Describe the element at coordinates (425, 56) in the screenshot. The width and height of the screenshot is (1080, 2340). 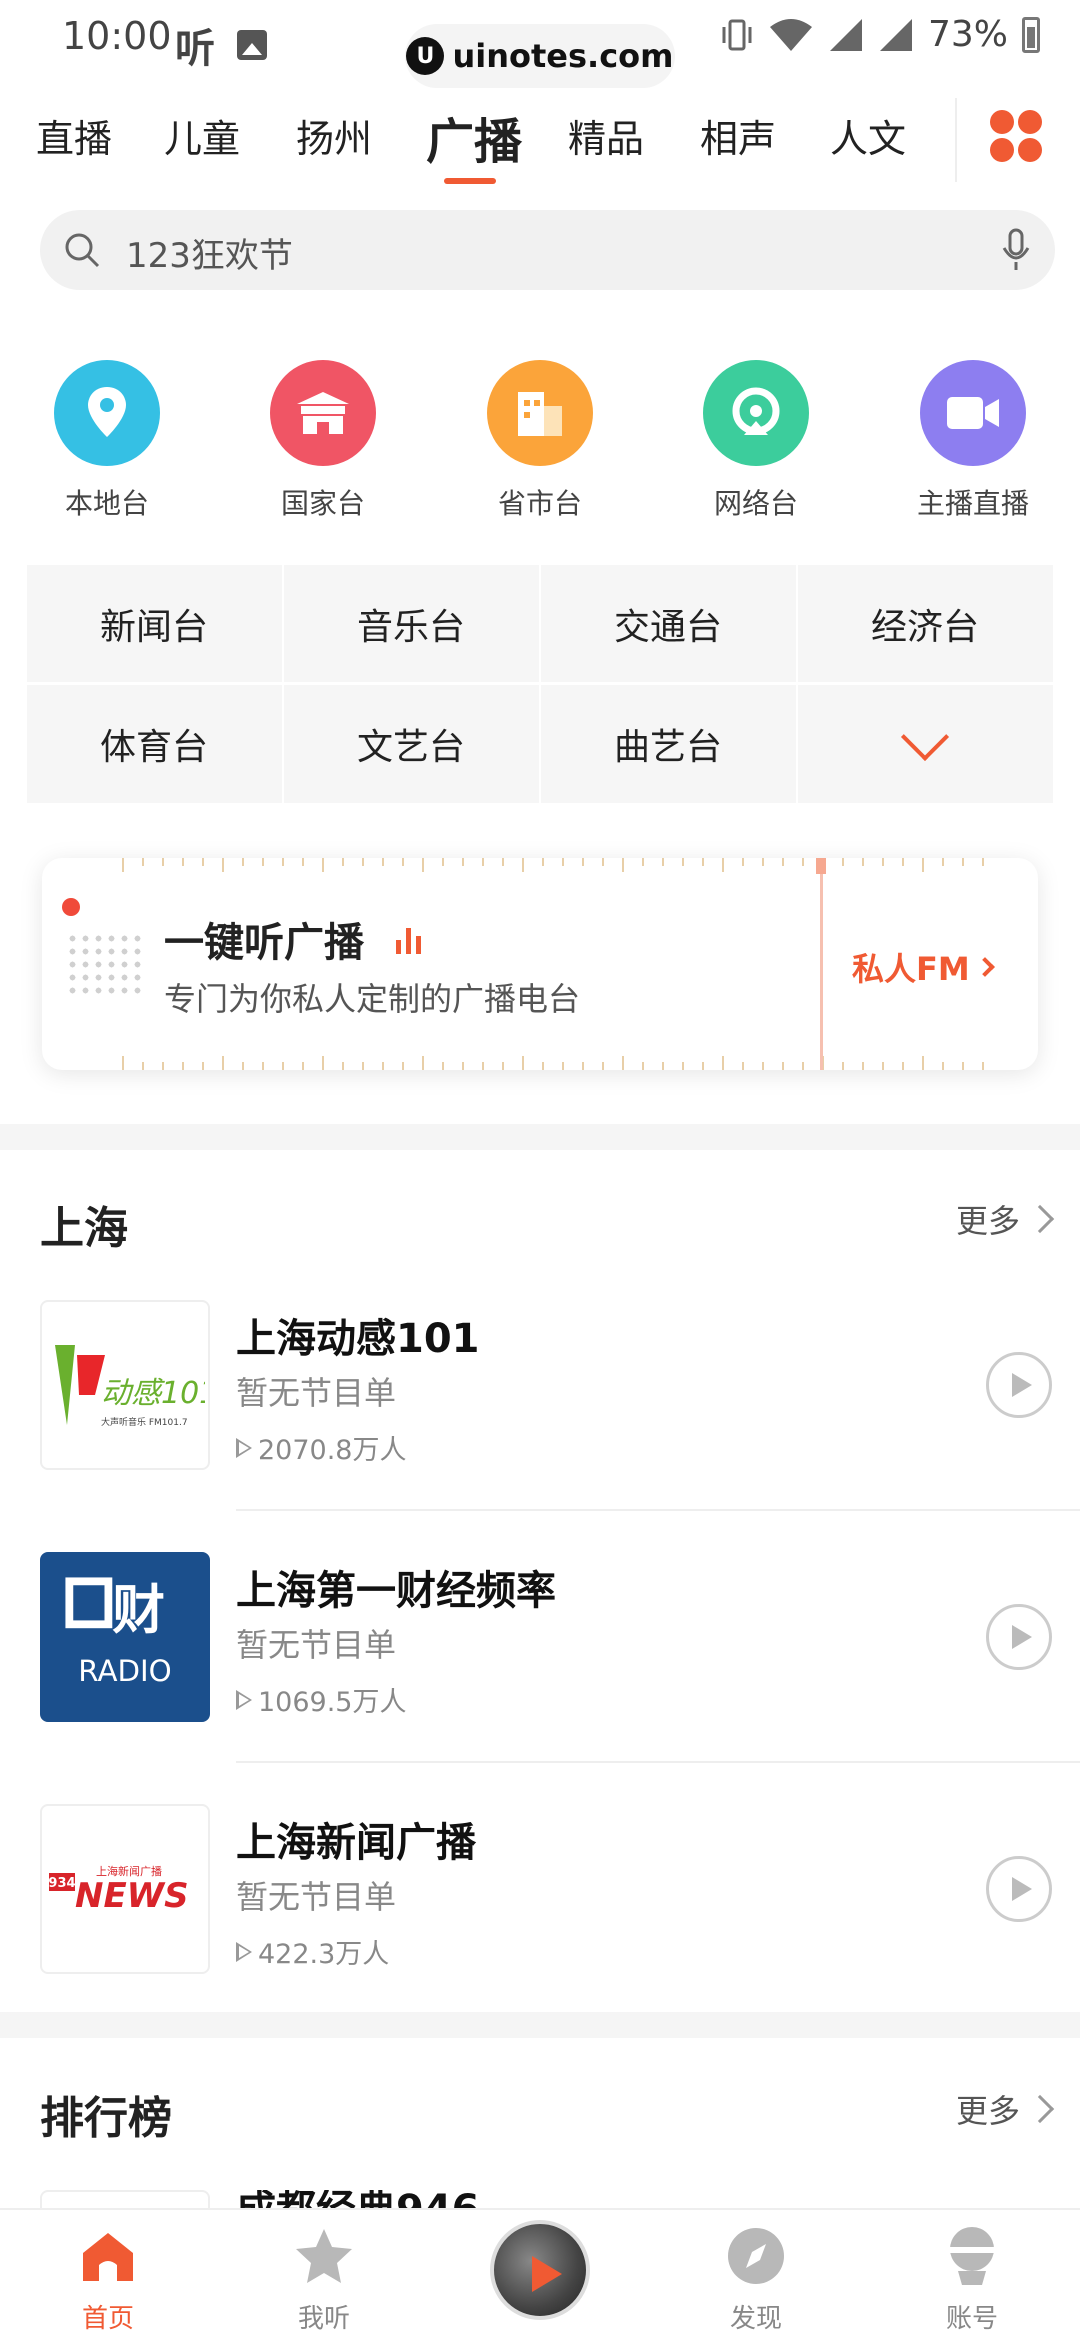
I see `watermark-logo-icon: U` at that location.